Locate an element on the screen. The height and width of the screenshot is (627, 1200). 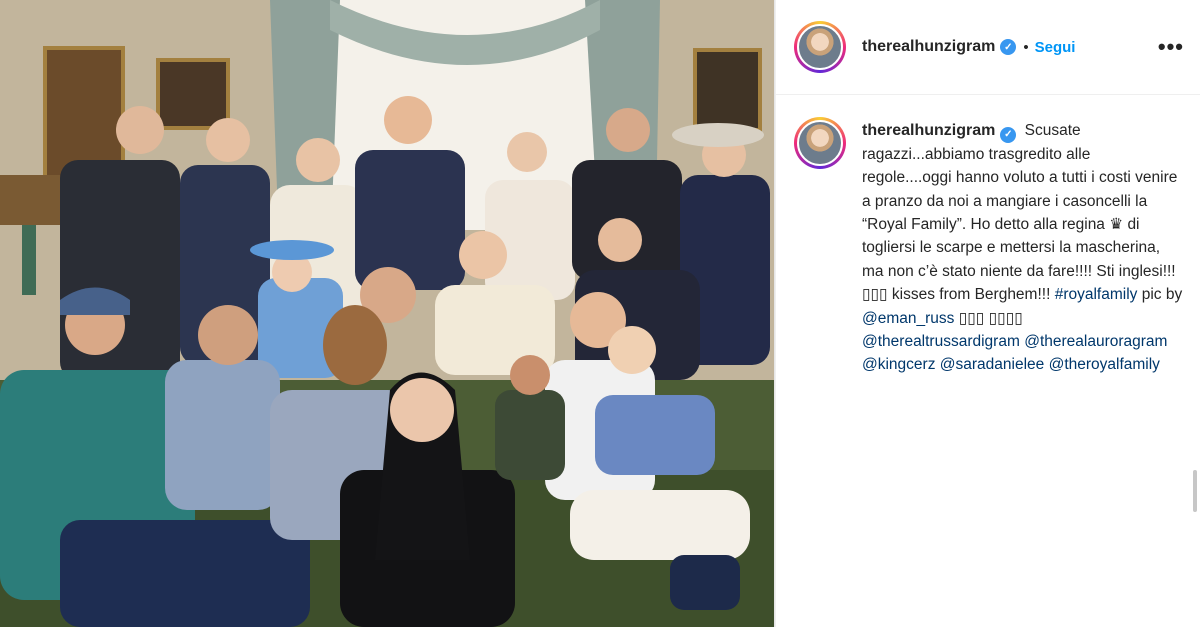
caption-username: therealhunzigram is located at coordinates (928, 130).